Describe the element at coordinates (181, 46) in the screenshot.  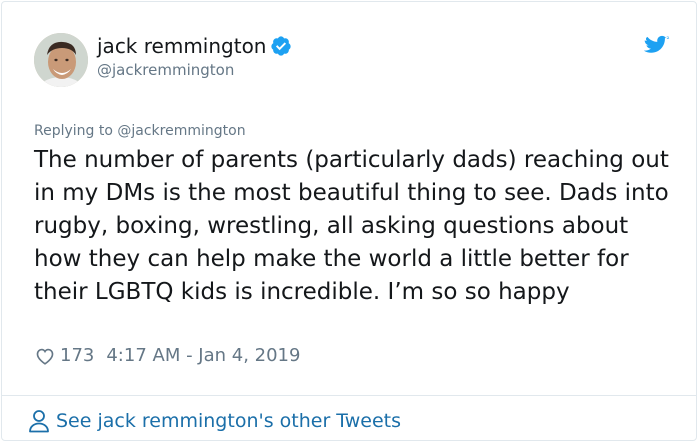
I see `author-name-text: jack remmington` at that location.